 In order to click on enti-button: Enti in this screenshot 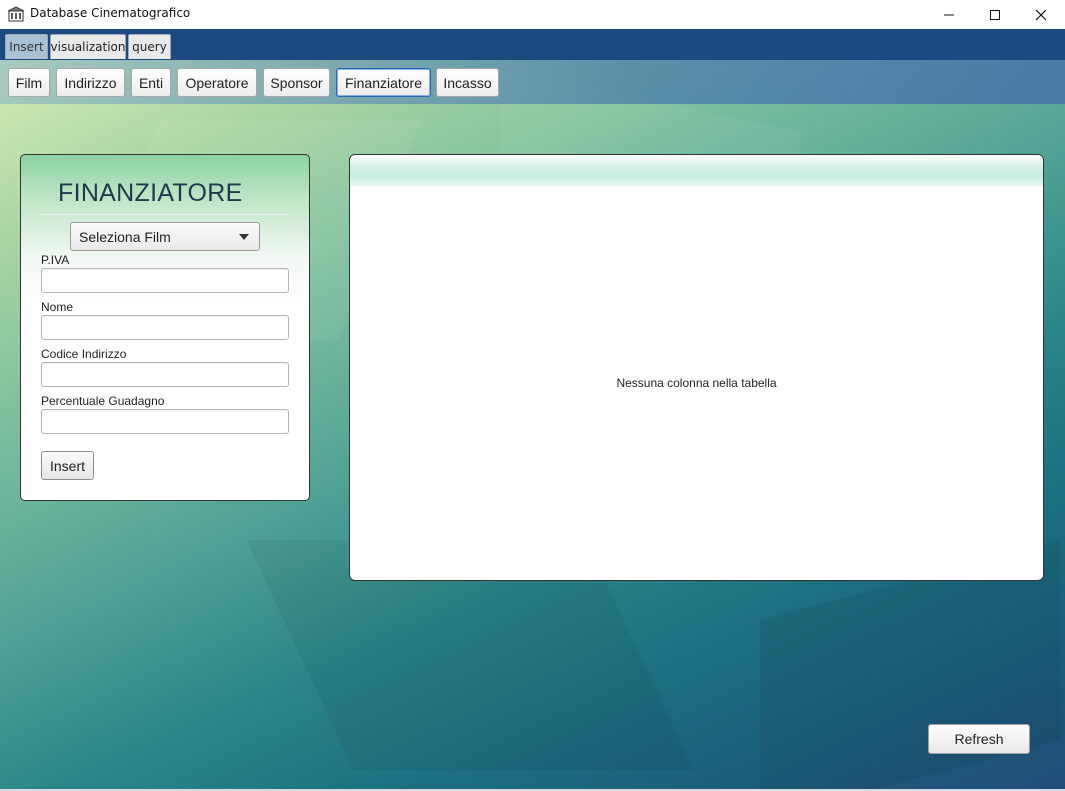, I will do `click(151, 82)`.